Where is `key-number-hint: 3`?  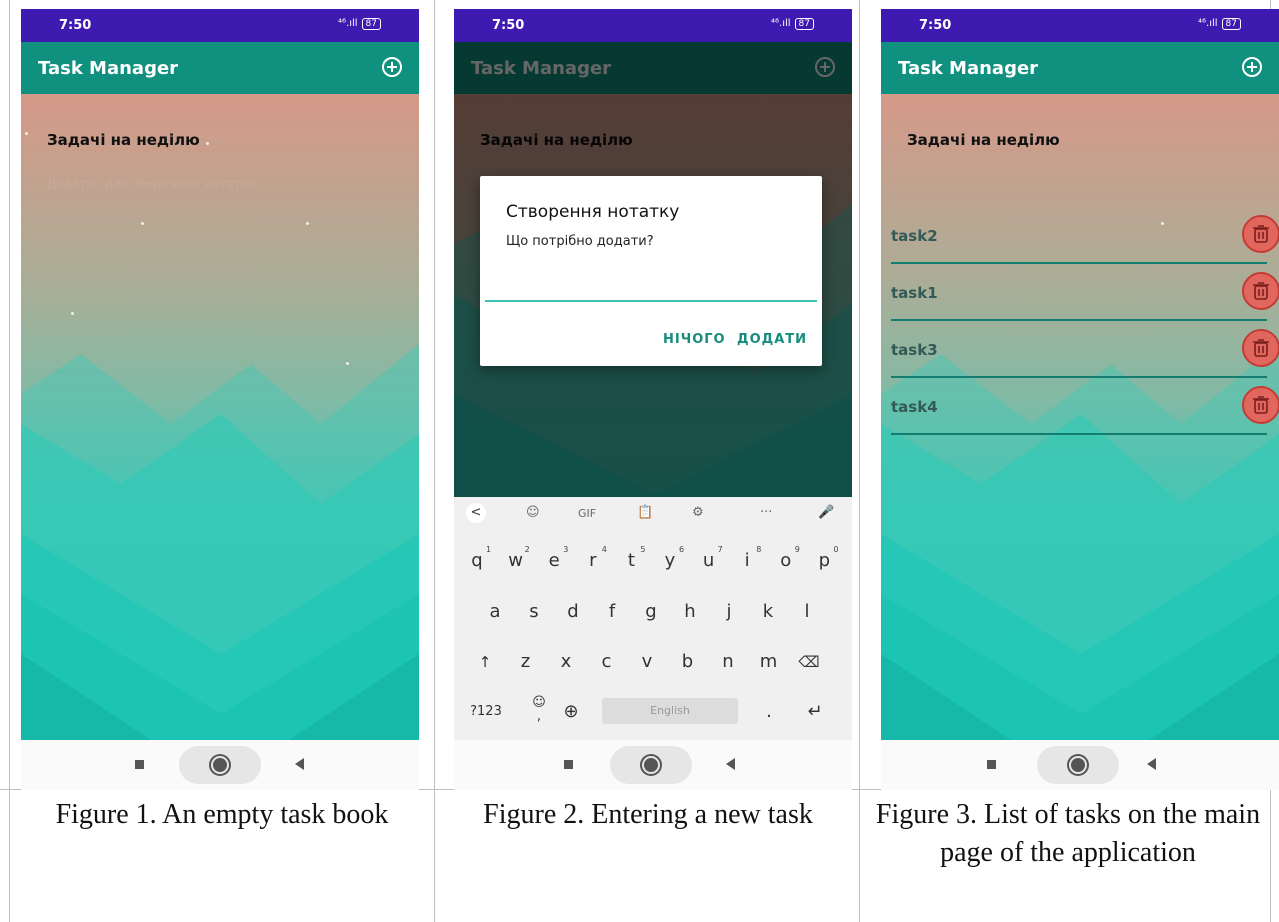 key-number-hint: 3 is located at coordinates (566, 549).